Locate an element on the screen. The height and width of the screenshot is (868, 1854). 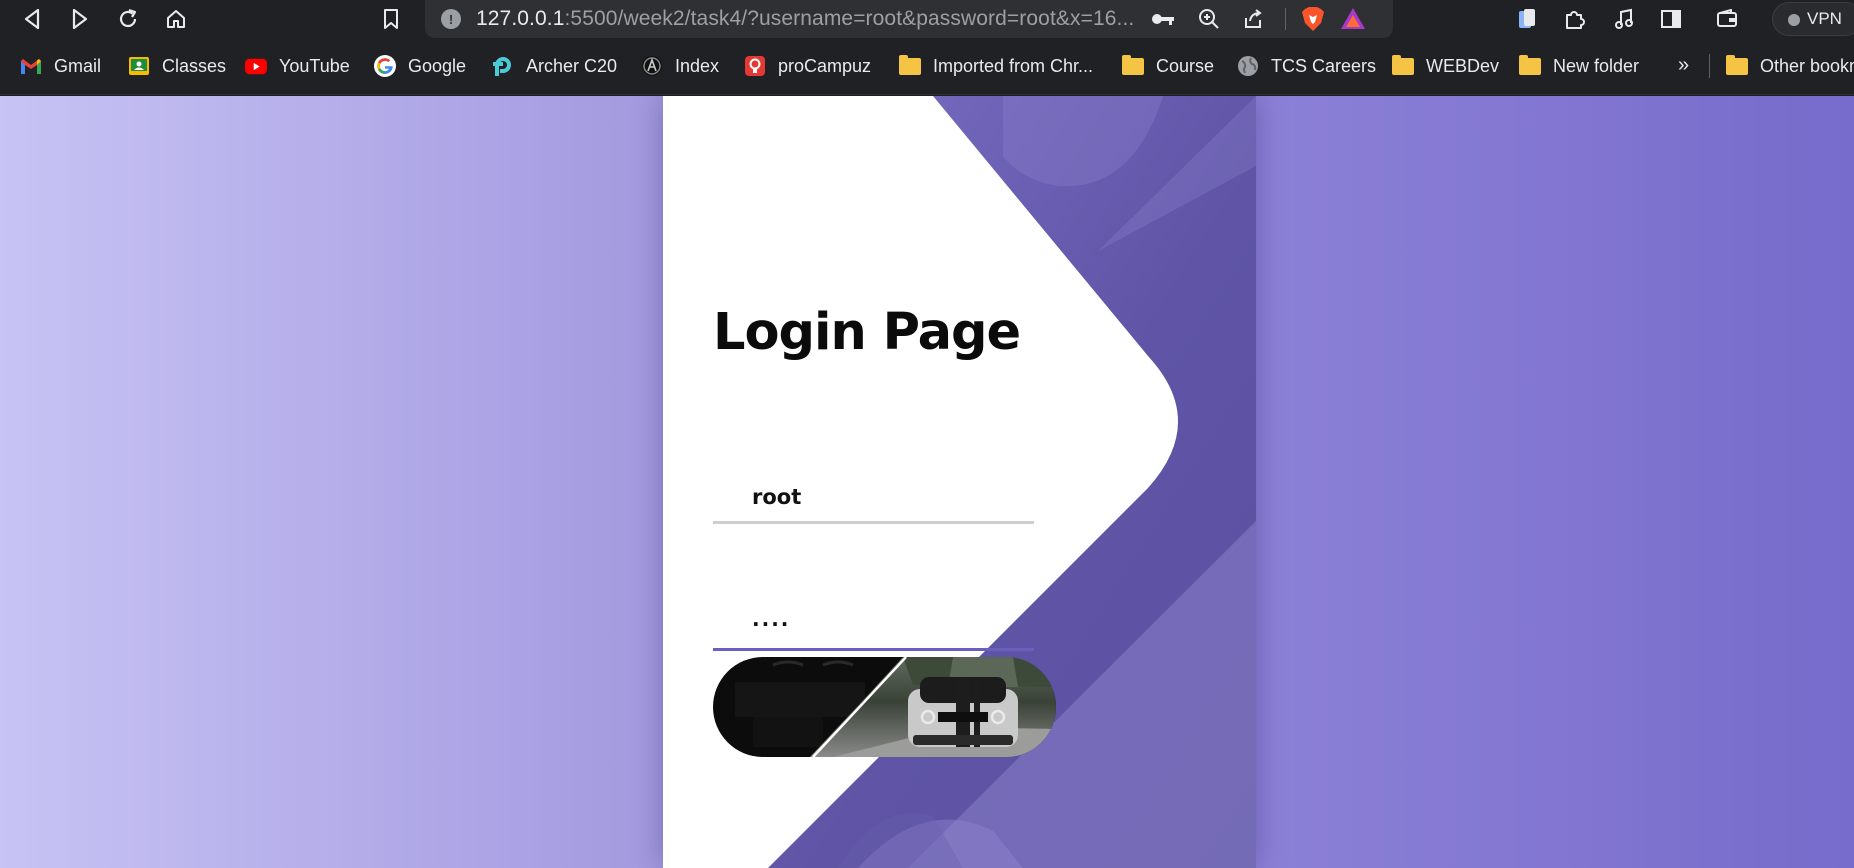
url-separator is located at coordinates (1285, 19).